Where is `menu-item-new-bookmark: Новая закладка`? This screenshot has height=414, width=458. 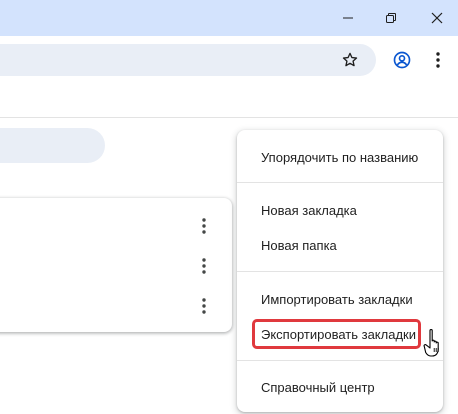 menu-item-new-bookmark: Новая закладка is located at coordinates (340, 210).